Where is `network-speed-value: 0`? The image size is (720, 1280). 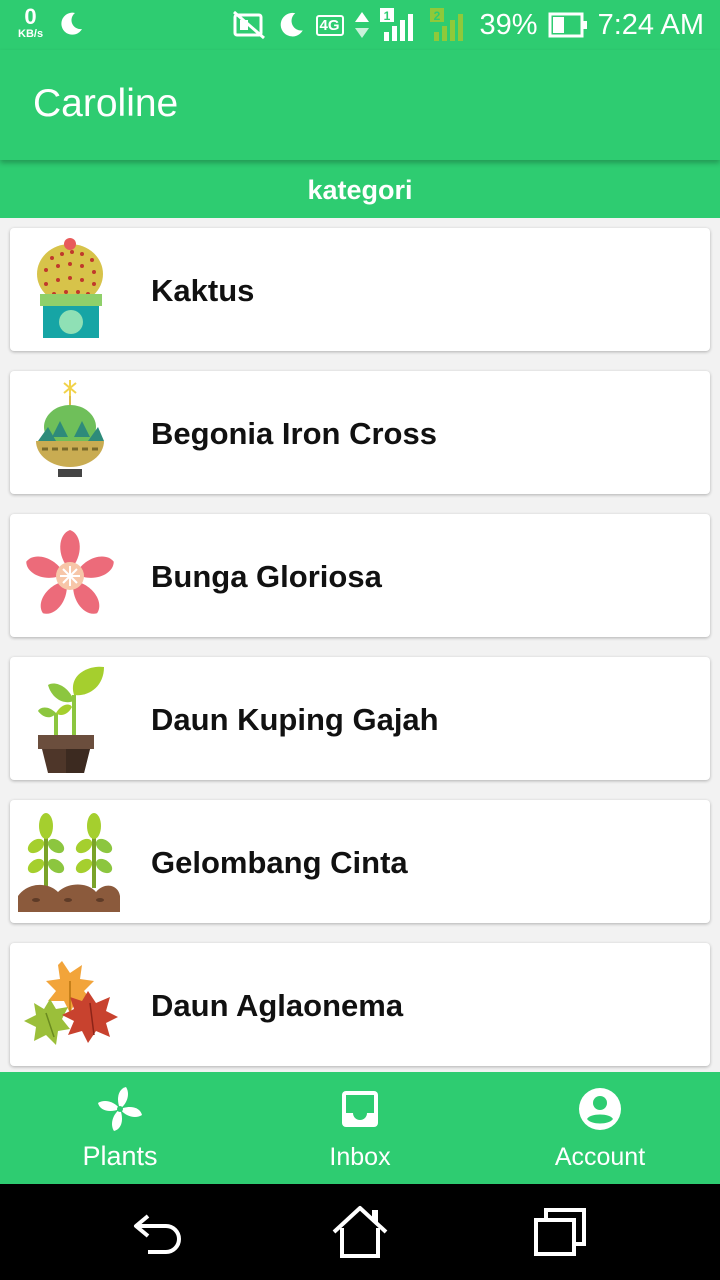 network-speed-value: 0 is located at coordinates (30, 16).